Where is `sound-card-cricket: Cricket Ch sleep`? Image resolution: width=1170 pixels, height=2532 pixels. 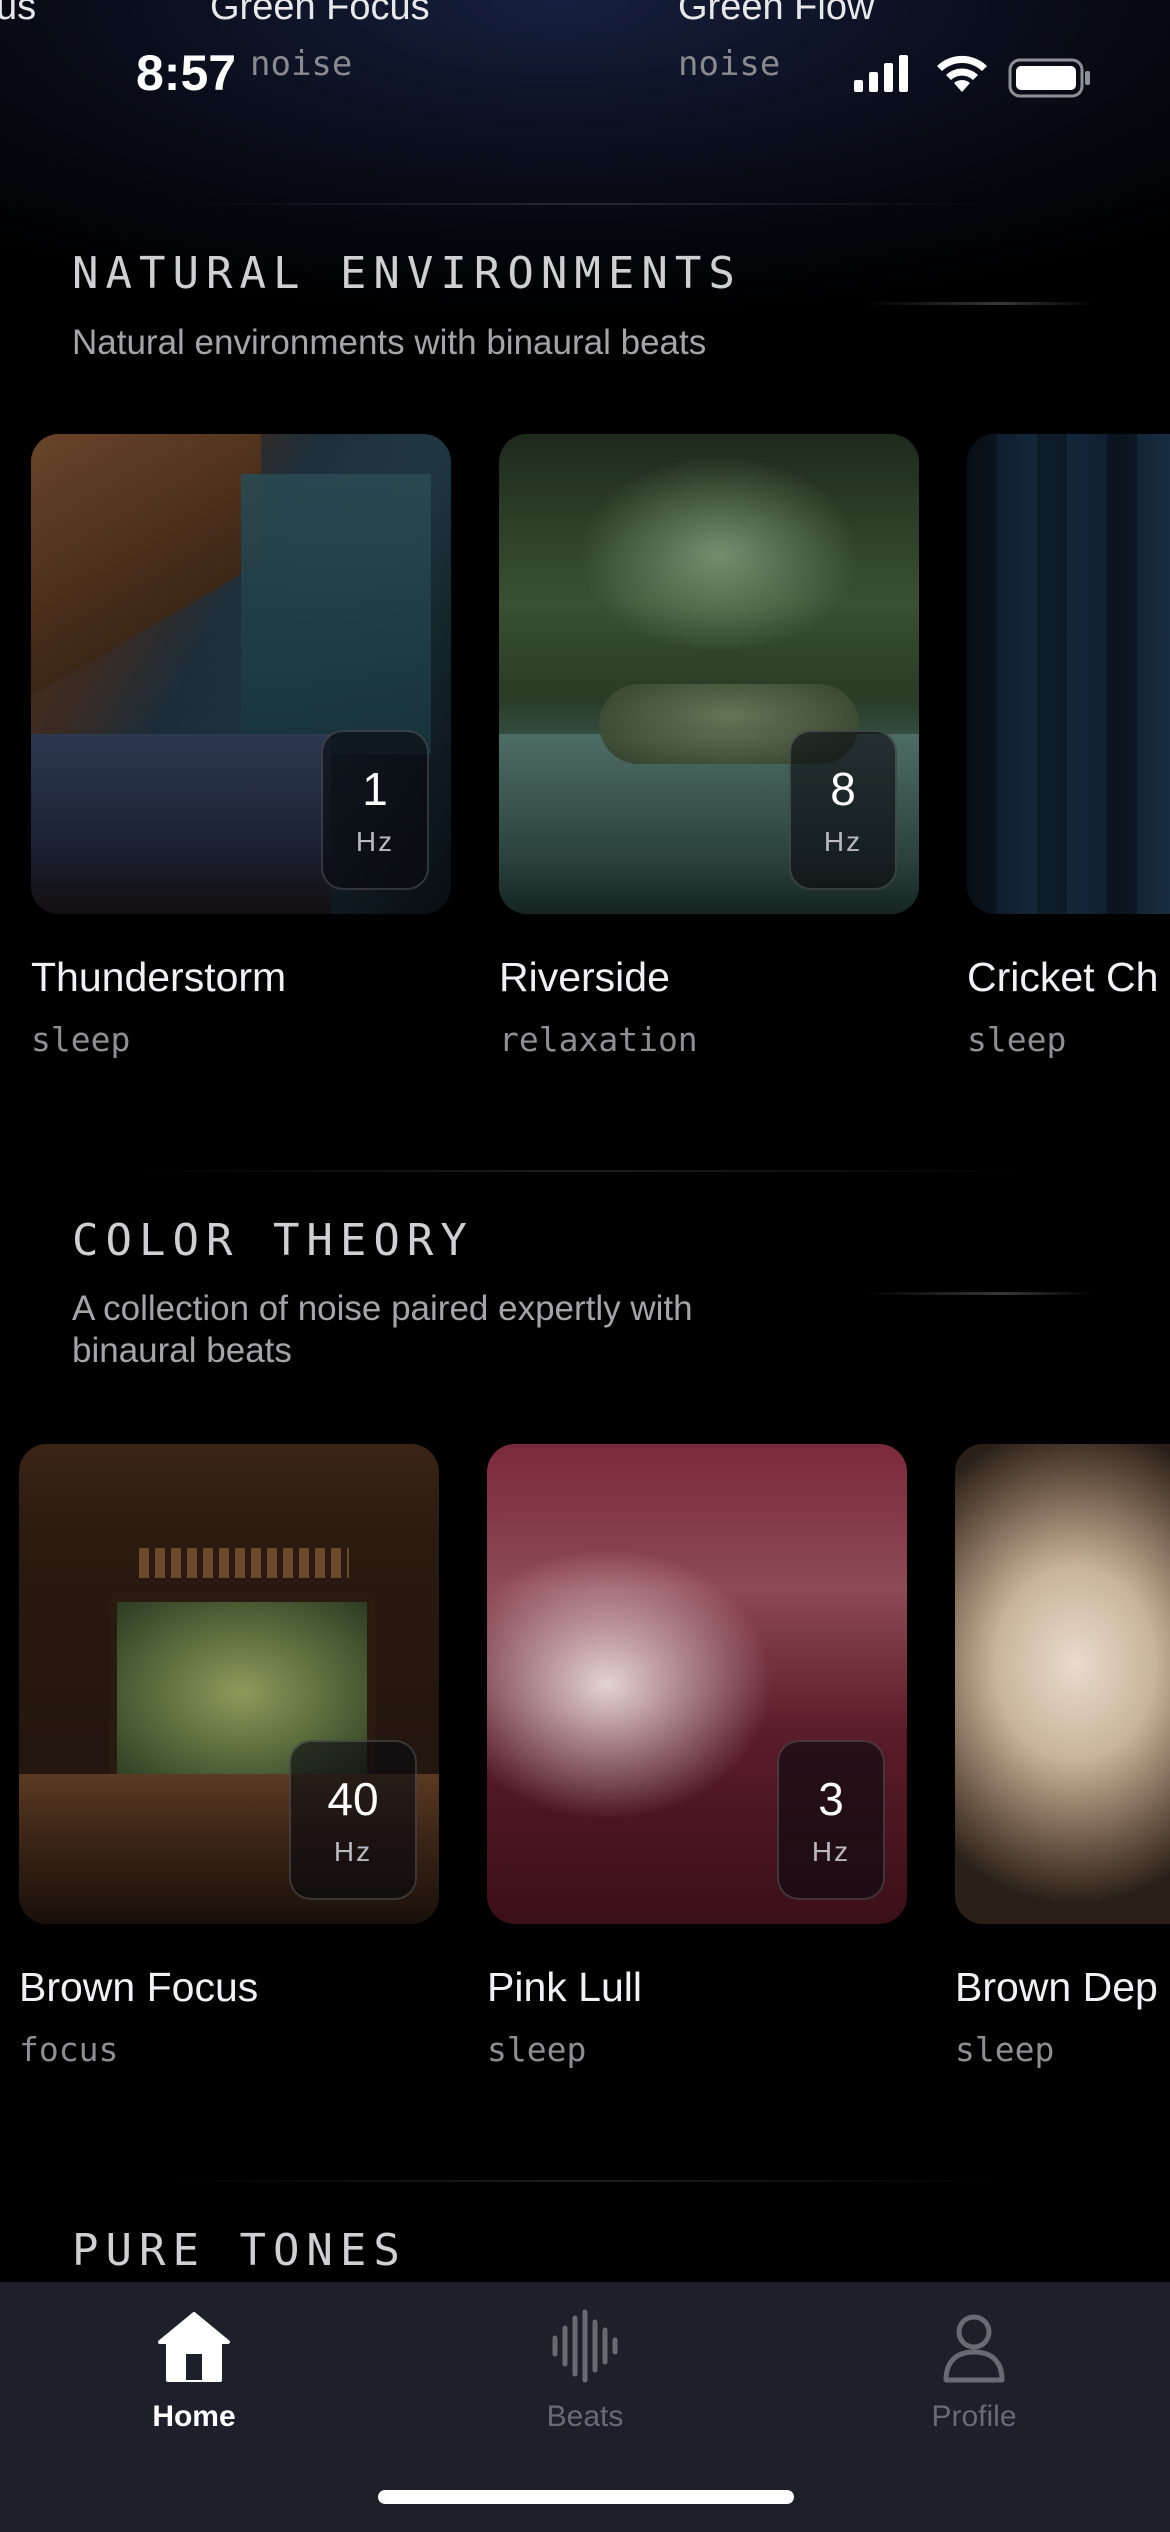
sound-card-cricket: Cricket Ch sleep is located at coordinates (1068, 754).